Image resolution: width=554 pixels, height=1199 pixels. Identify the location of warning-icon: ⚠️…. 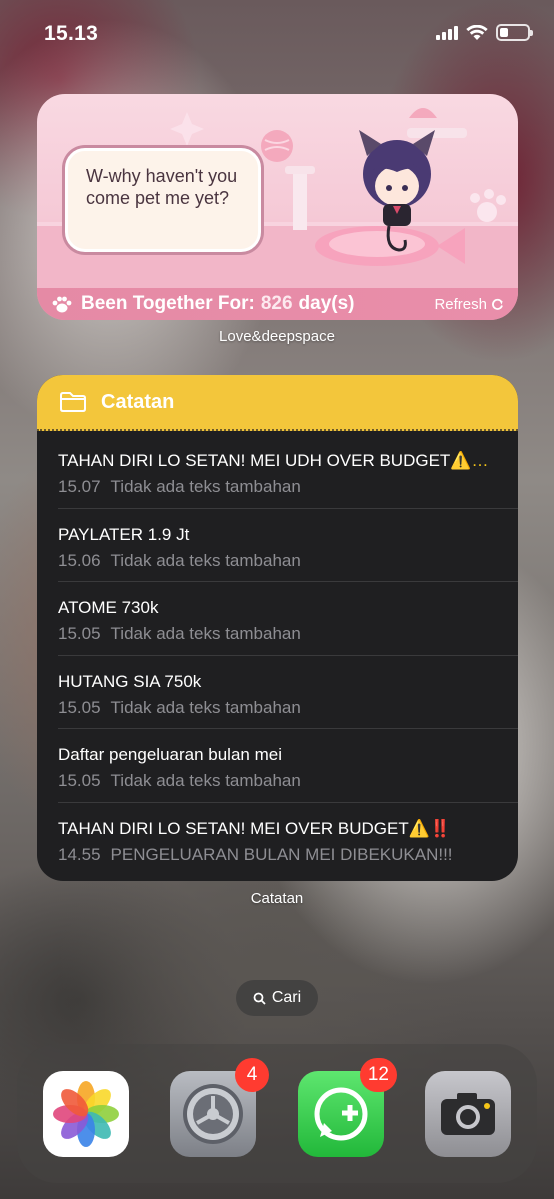
(469, 460).